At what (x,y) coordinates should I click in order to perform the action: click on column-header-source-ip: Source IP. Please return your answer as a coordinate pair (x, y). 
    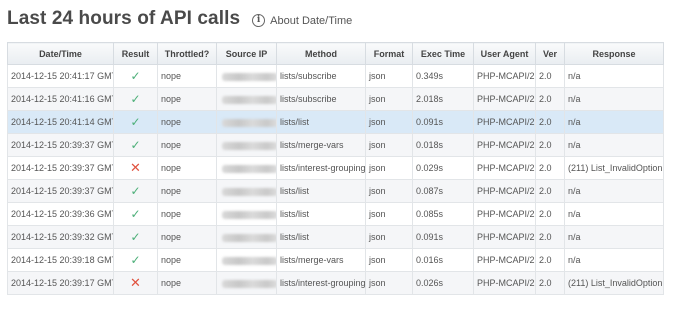
    Looking at the image, I should click on (246, 53).